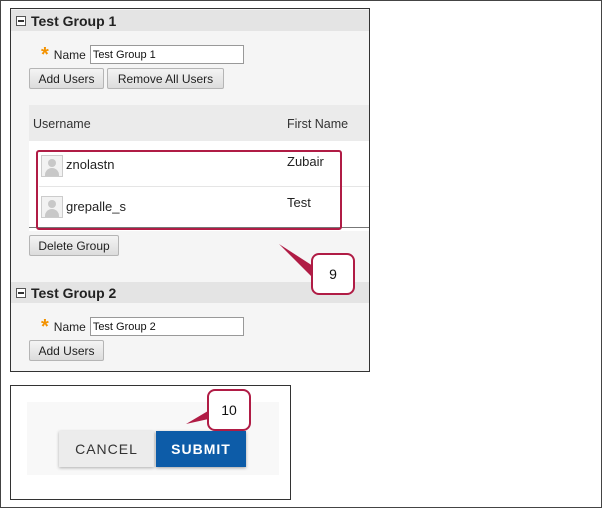 Image resolution: width=602 pixels, height=508 pixels. What do you see at coordinates (66, 78) in the screenshot?
I see `group-1-add-users-button: Add Users` at bounding box center [66, 78].